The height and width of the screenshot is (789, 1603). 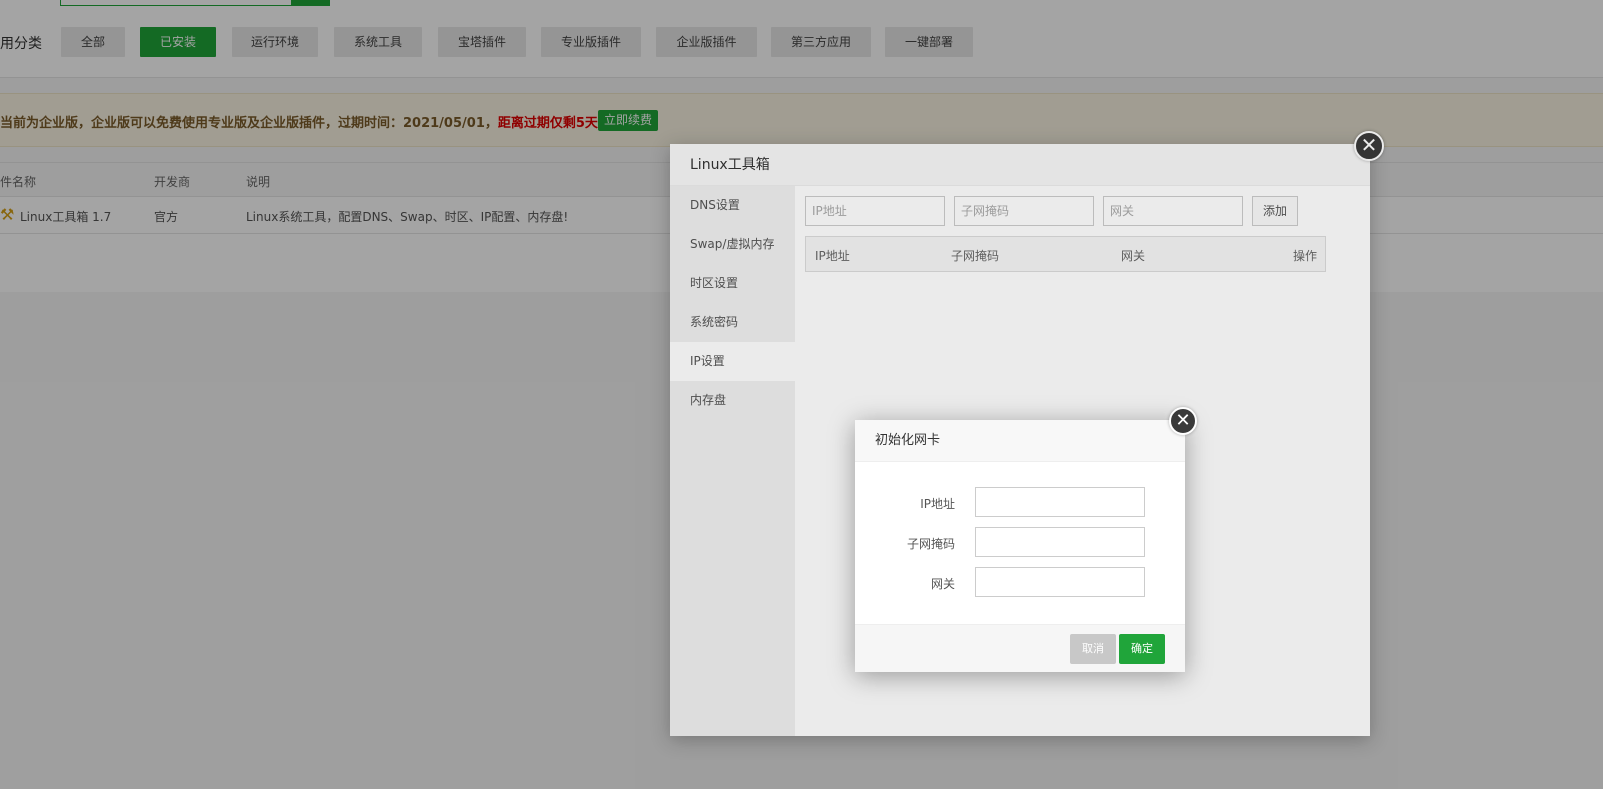 What do you see at coordinates (1020, 441) in the screenshot?
I see `dialog-title: 初始化网卡` at bounding box center [1020, 441].